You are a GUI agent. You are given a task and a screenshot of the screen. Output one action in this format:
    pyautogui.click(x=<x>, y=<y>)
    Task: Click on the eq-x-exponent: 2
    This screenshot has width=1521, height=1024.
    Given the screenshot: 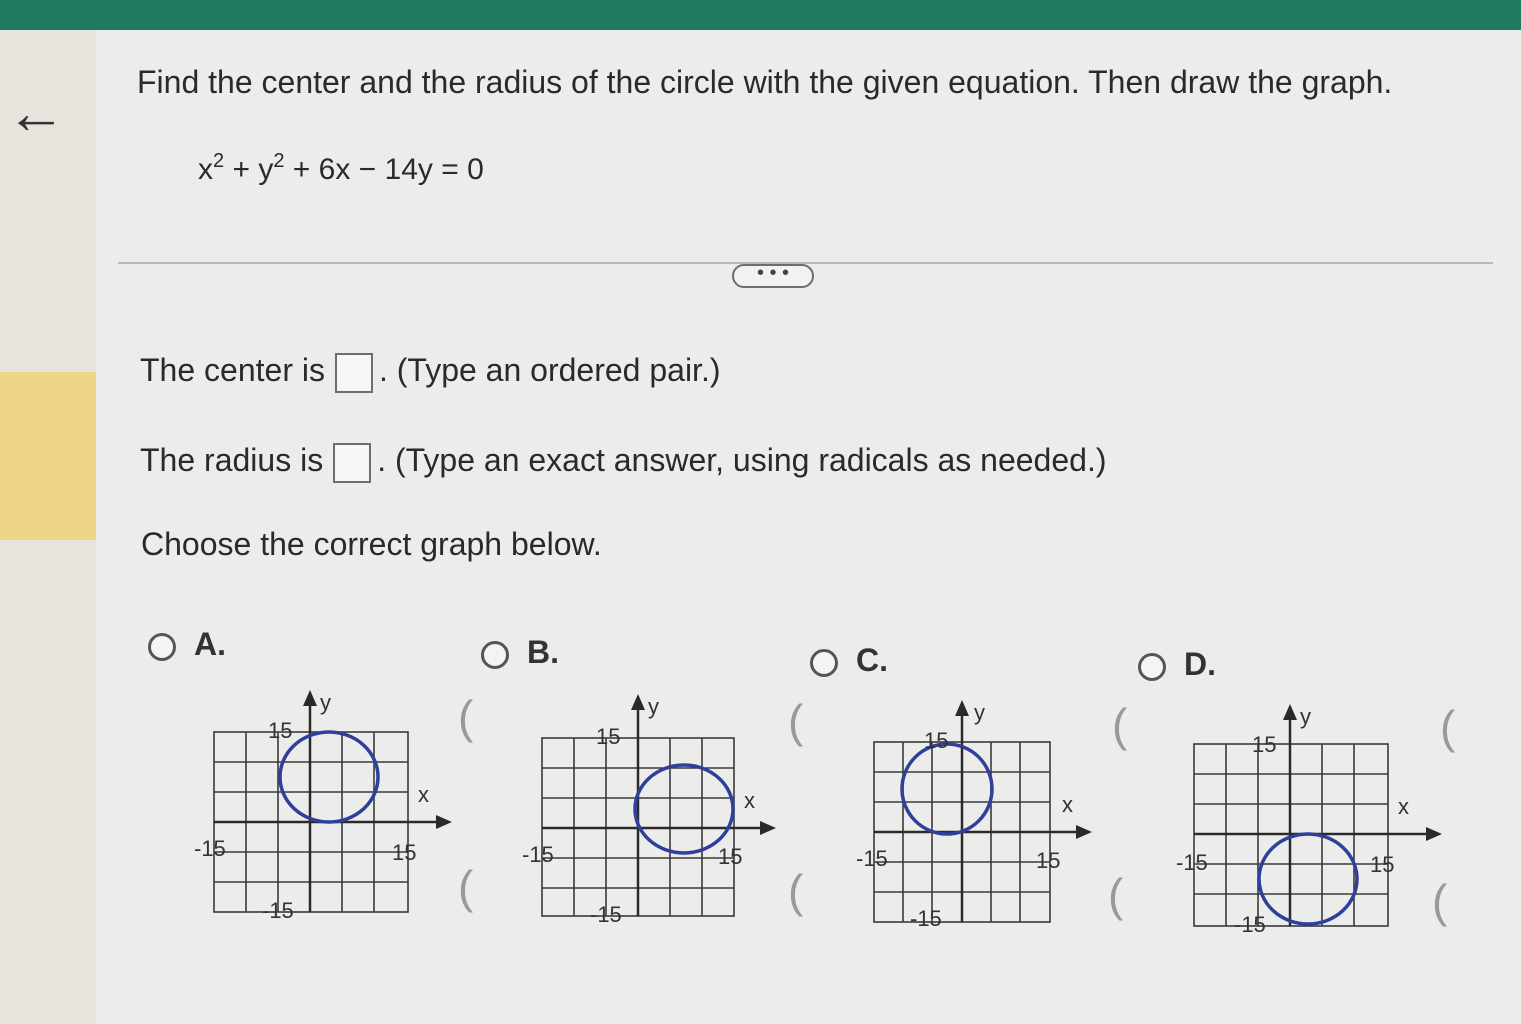 What is the action you would take?
    pyautogui.click(x=219, y=161)
    